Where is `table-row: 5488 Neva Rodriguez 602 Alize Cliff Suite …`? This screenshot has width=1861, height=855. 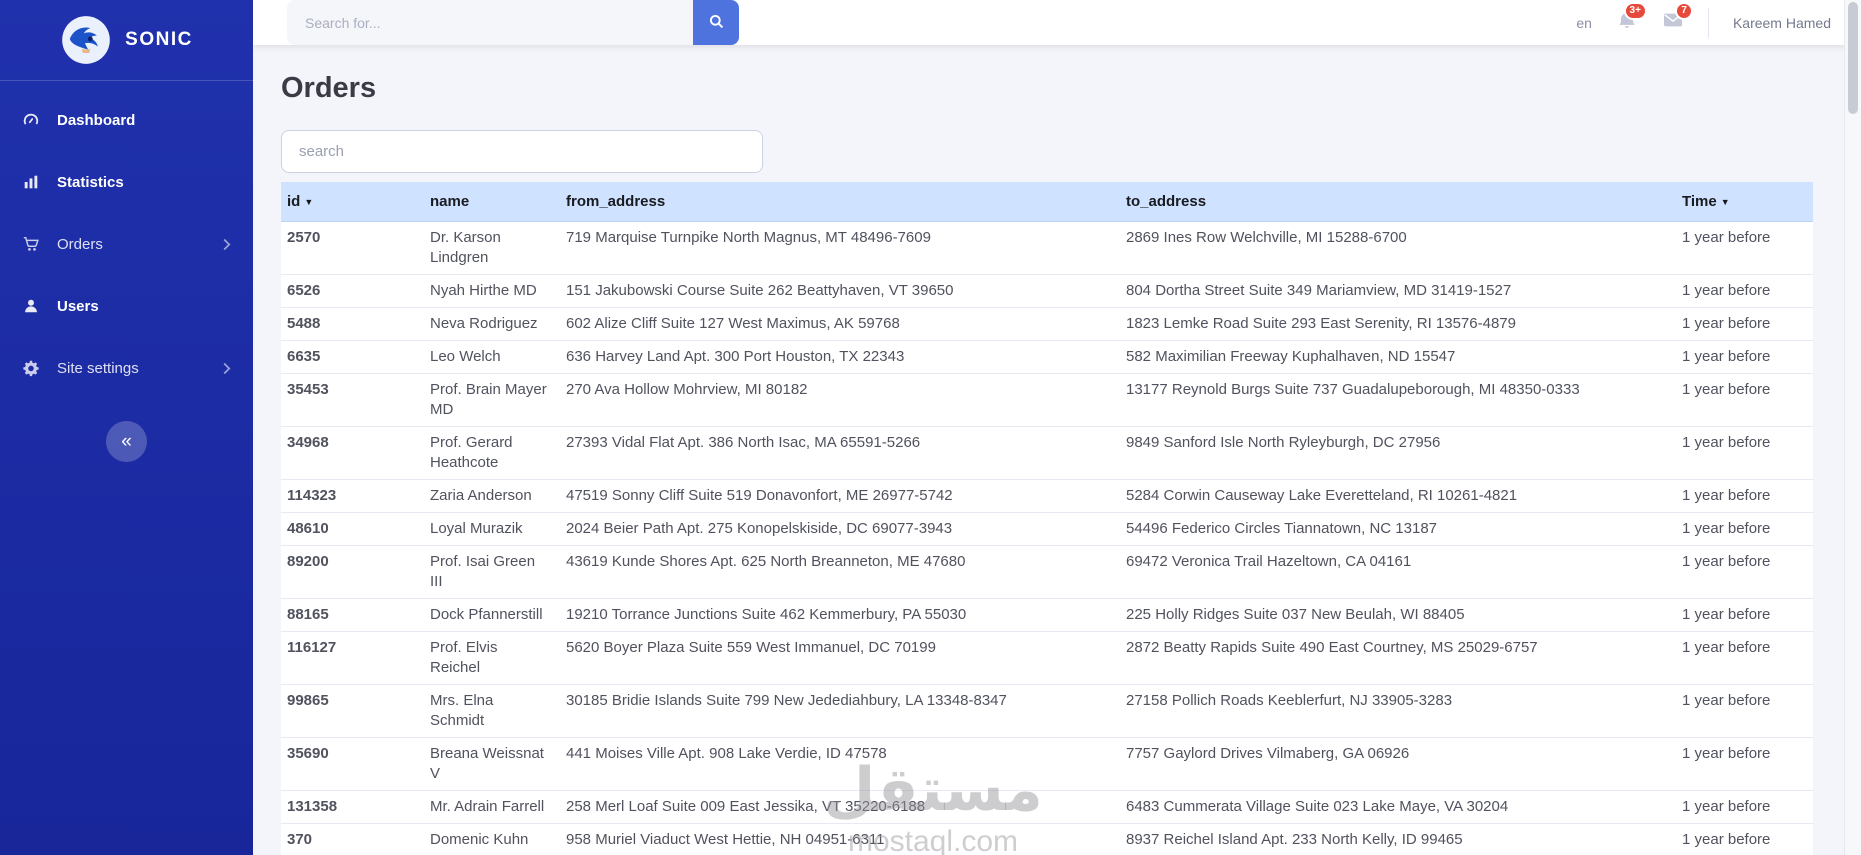 table-row: 5488 Neva Rodriguez 602 Alize Cliff Suite … is located at coordinates (1047, 324).